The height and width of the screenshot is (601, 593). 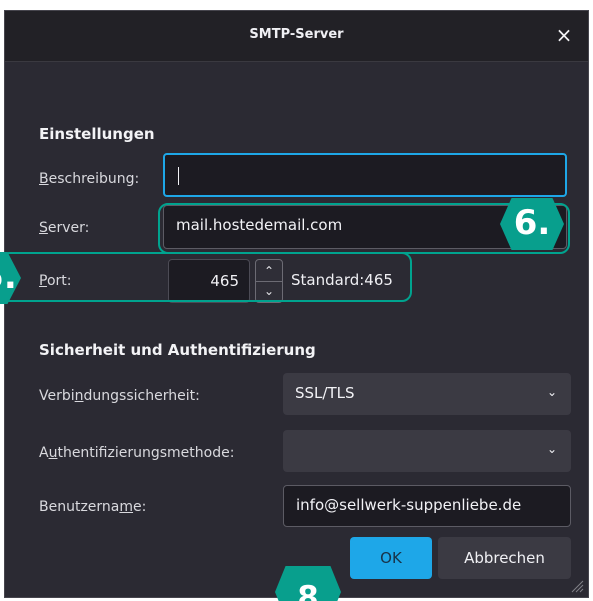 What do you see at coordinates (68, 228) in the screenshot?
I see `server-label-rest: erver:` at bounding box center [68, 228].